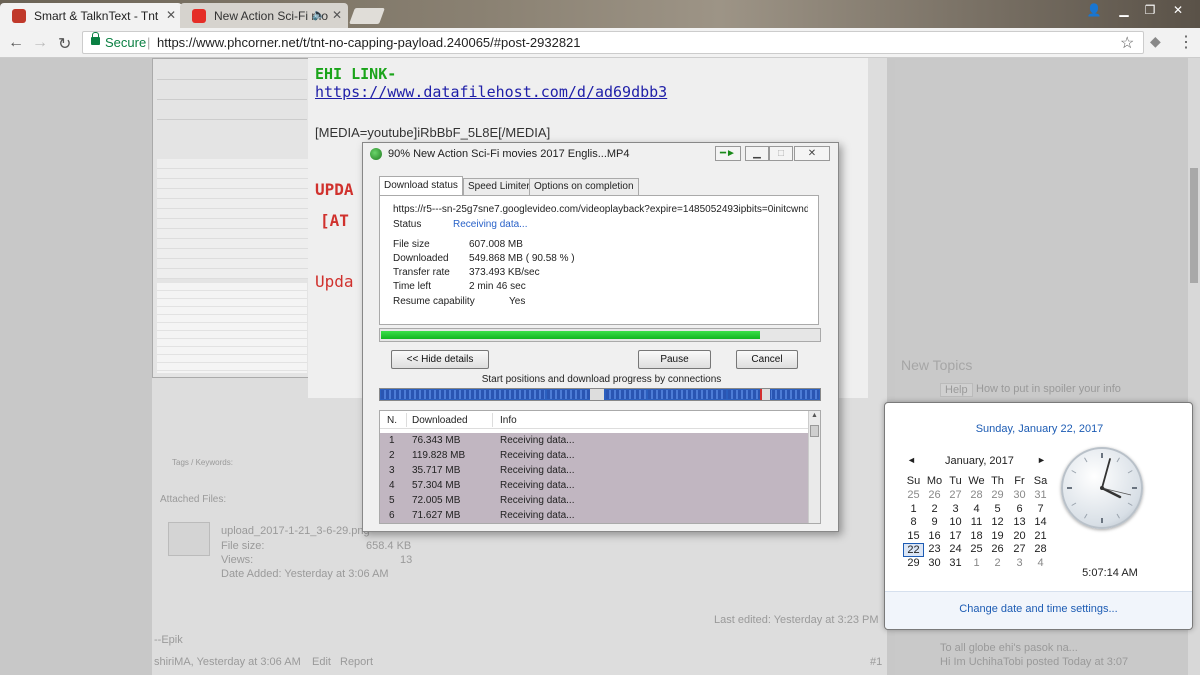 The width and height of the screenshot is (1200, 675). Describe the element at coordinates (934, 536) in the screenshot. I see `calendar-day: 16` at that location.